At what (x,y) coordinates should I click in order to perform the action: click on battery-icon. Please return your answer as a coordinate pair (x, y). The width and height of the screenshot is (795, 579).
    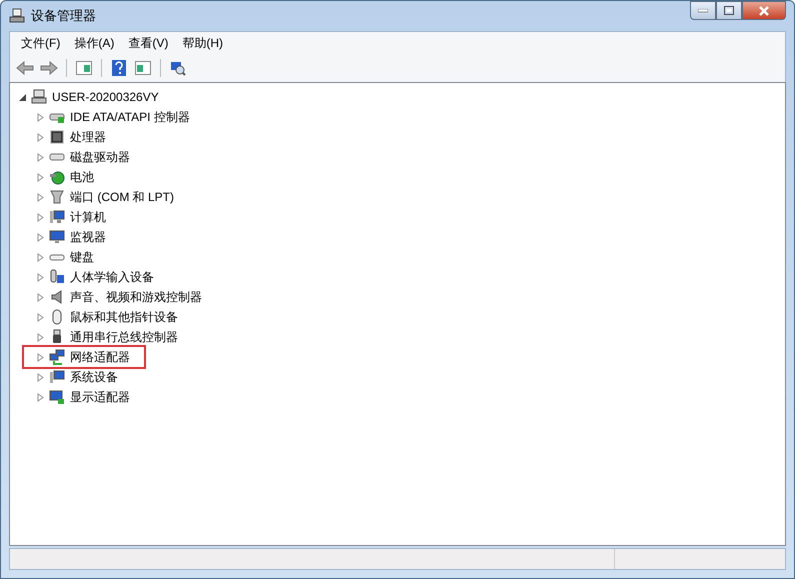
    Looking at the image, I should click on (57, 177).